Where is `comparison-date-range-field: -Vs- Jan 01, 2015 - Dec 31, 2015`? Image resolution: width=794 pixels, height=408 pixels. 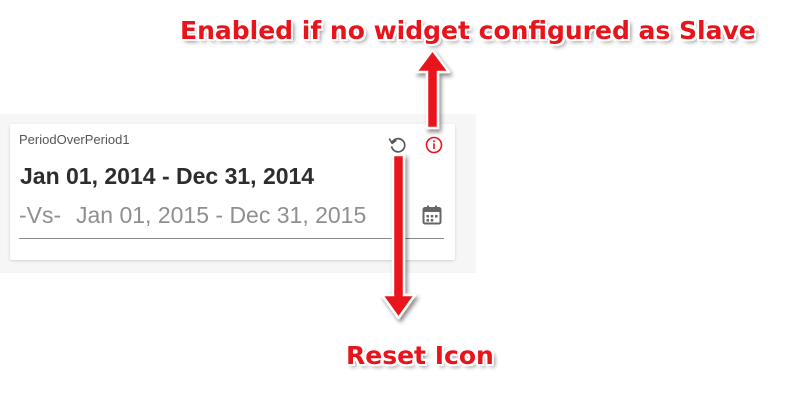 comparison-date-range-field: -Vs- Jan 01, 2015 - Dec 31, 2015 is located at coordinates (231, 219).